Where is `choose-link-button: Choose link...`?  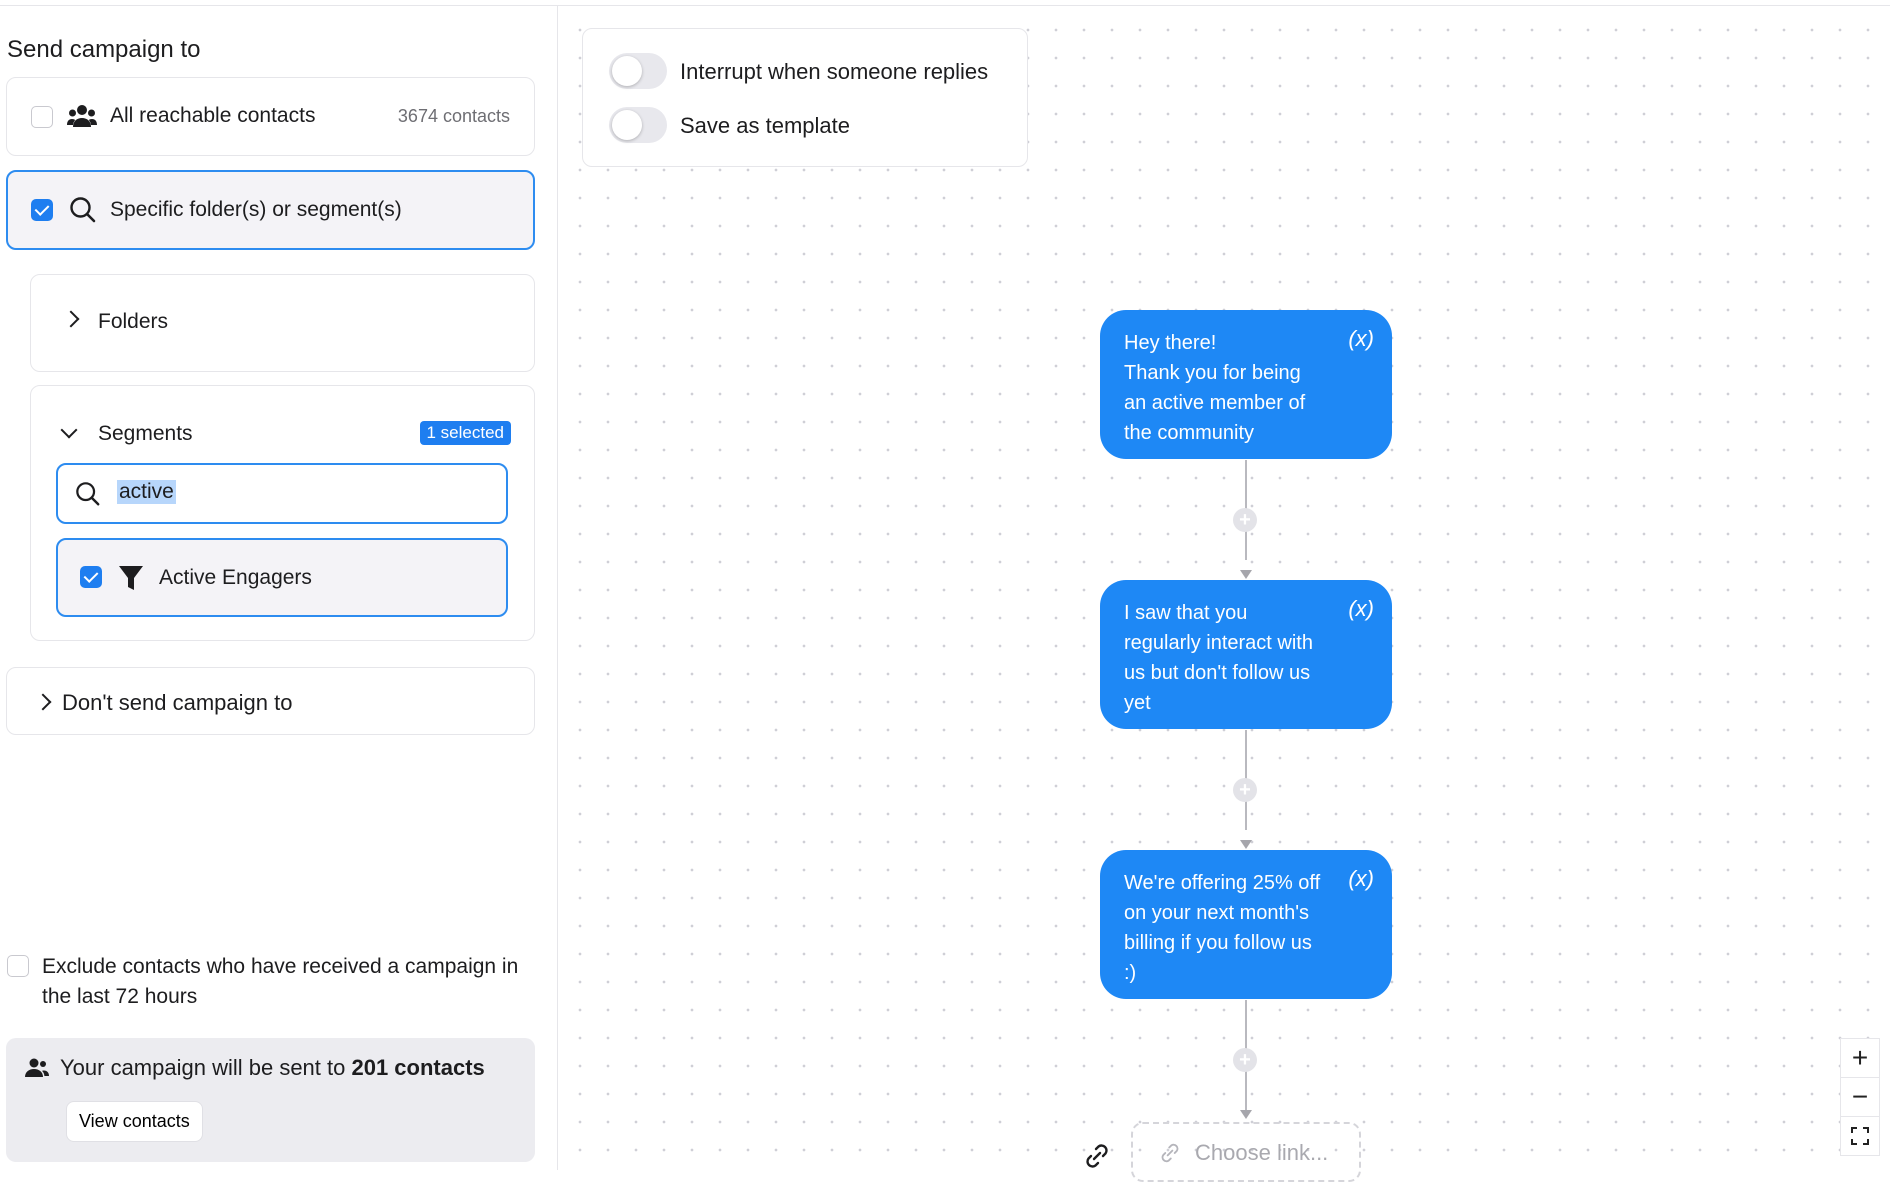 choose-link-button: Choose link... is located at coordinates (1246, 1152).